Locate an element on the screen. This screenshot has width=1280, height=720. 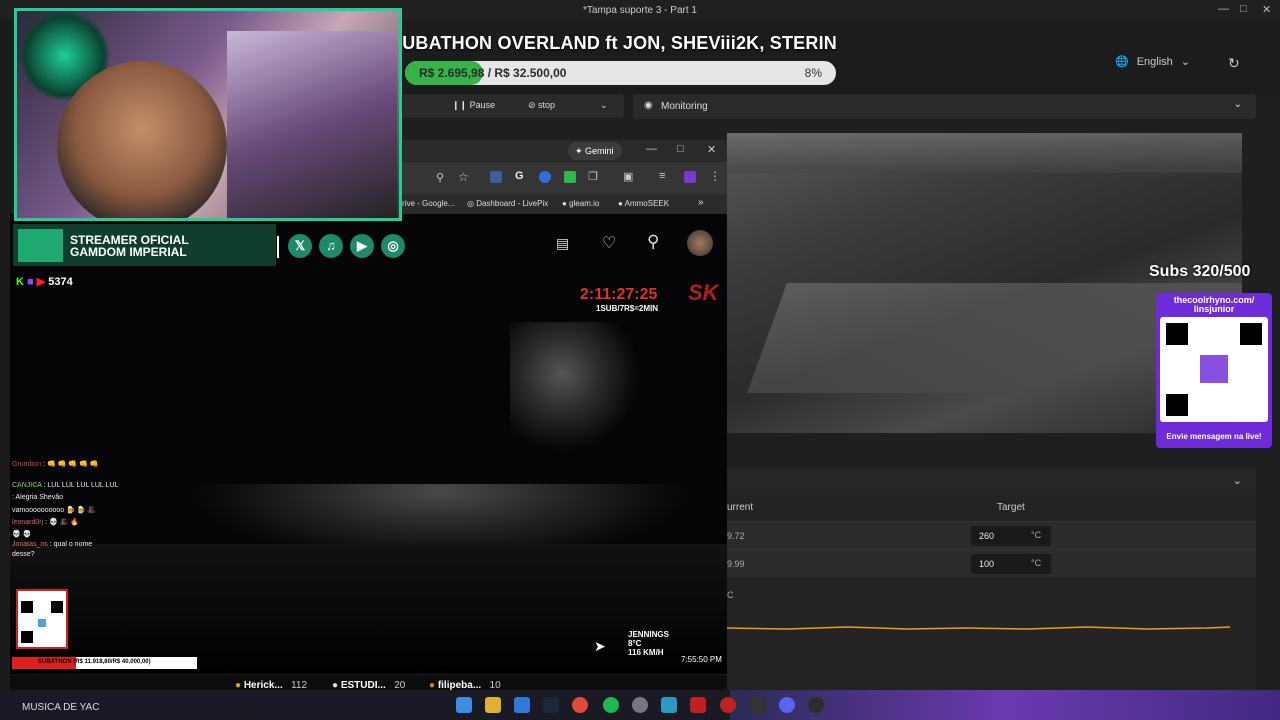
viewer-number: 5374 is located at coordinates (60, 282).